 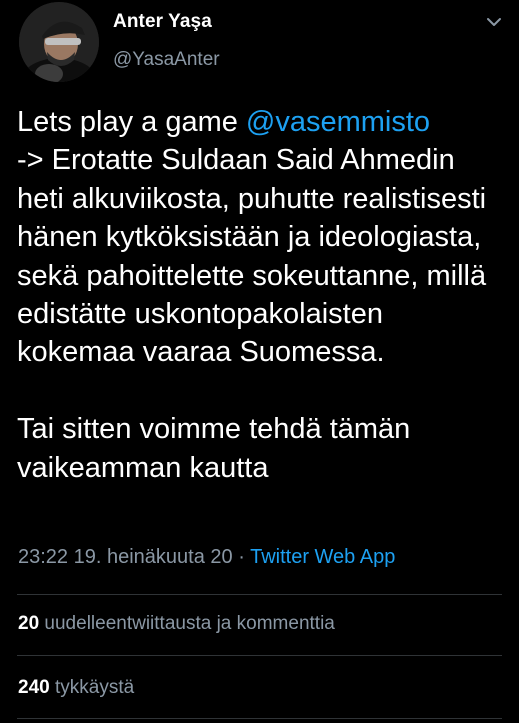 I want to click on tweet-timestamp: 23:22 19. heinäkuuta 20, so click(x=125, y=557).